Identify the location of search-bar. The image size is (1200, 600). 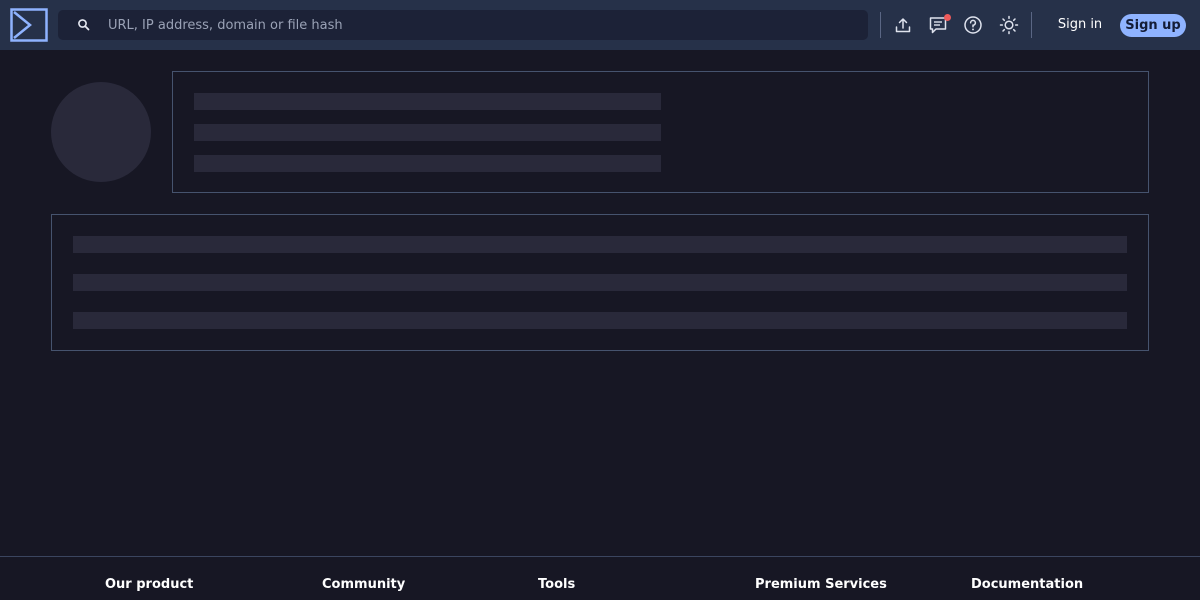
(463, 25).